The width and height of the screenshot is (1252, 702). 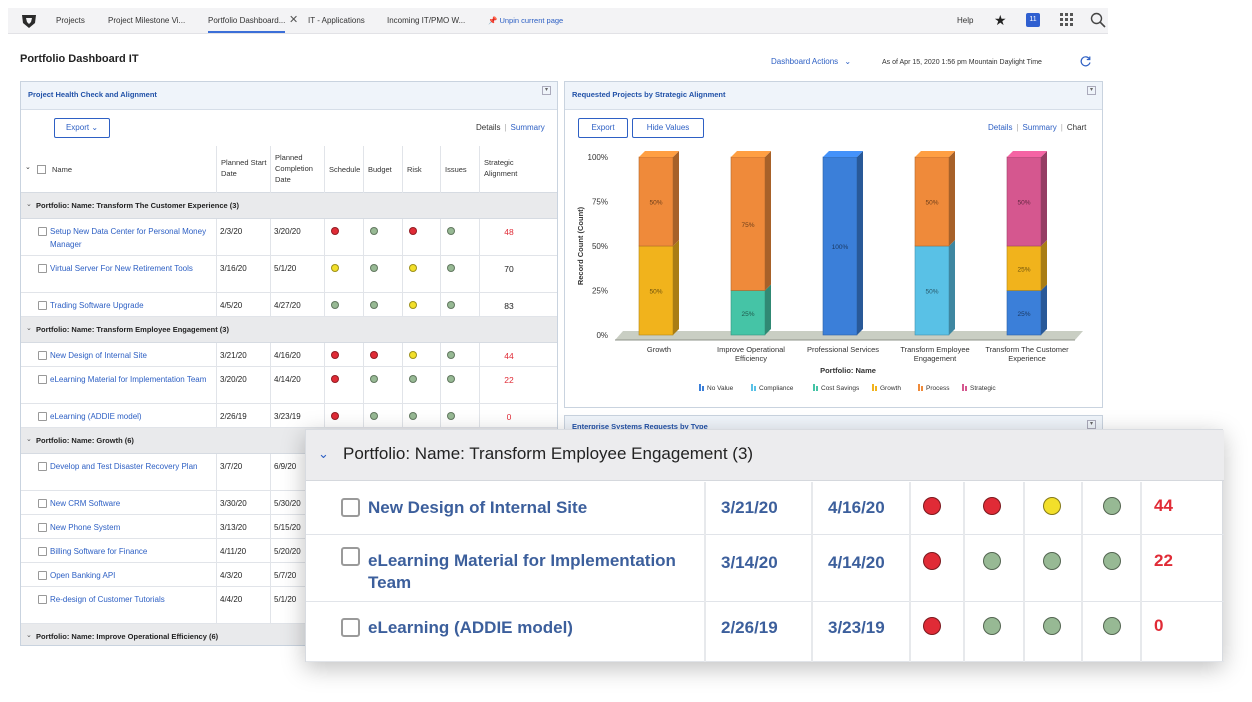 I want to click on export-label: Export, so click(x=77, y=127).